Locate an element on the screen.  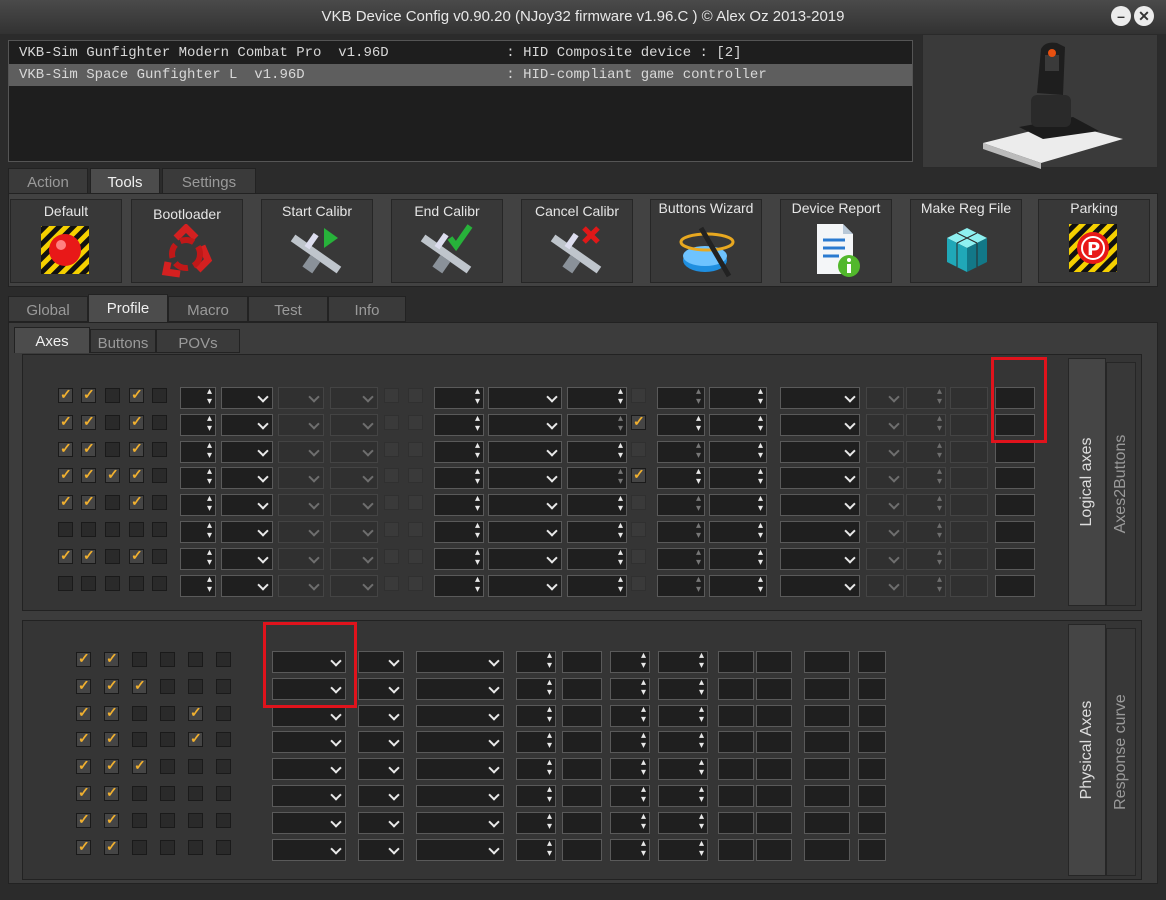
parking-button: Parking P is located at coordinates (1094, 241).